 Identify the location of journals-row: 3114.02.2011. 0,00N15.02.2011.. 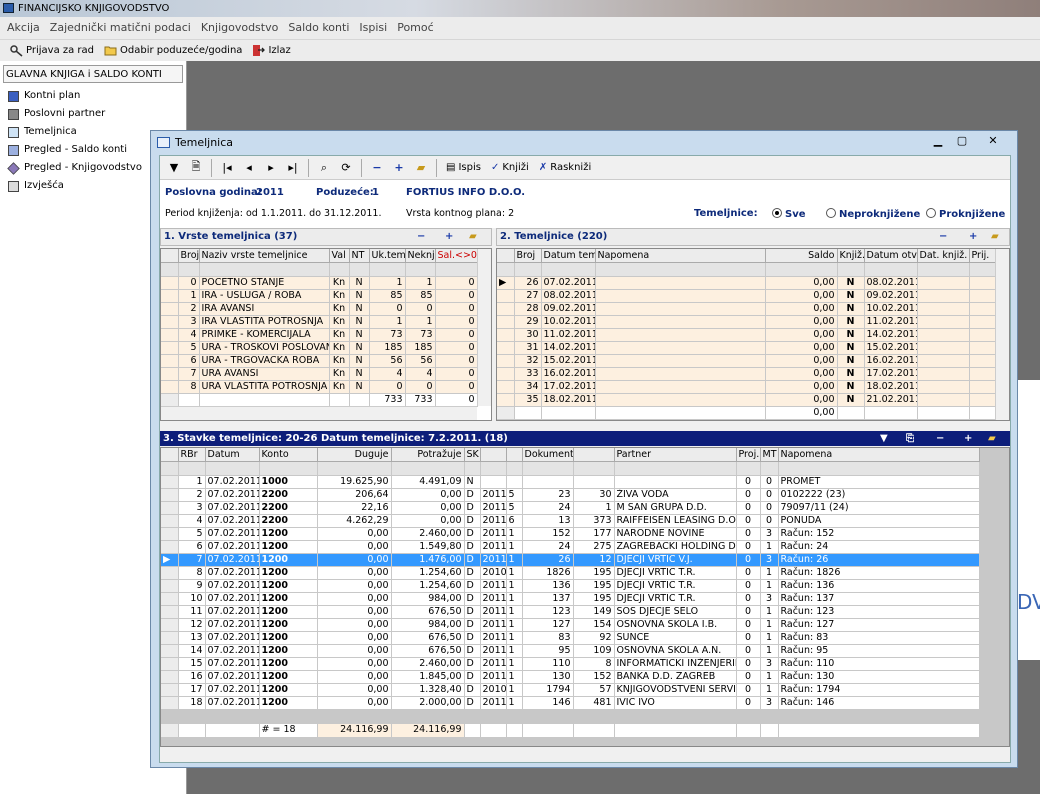
(746, 348).